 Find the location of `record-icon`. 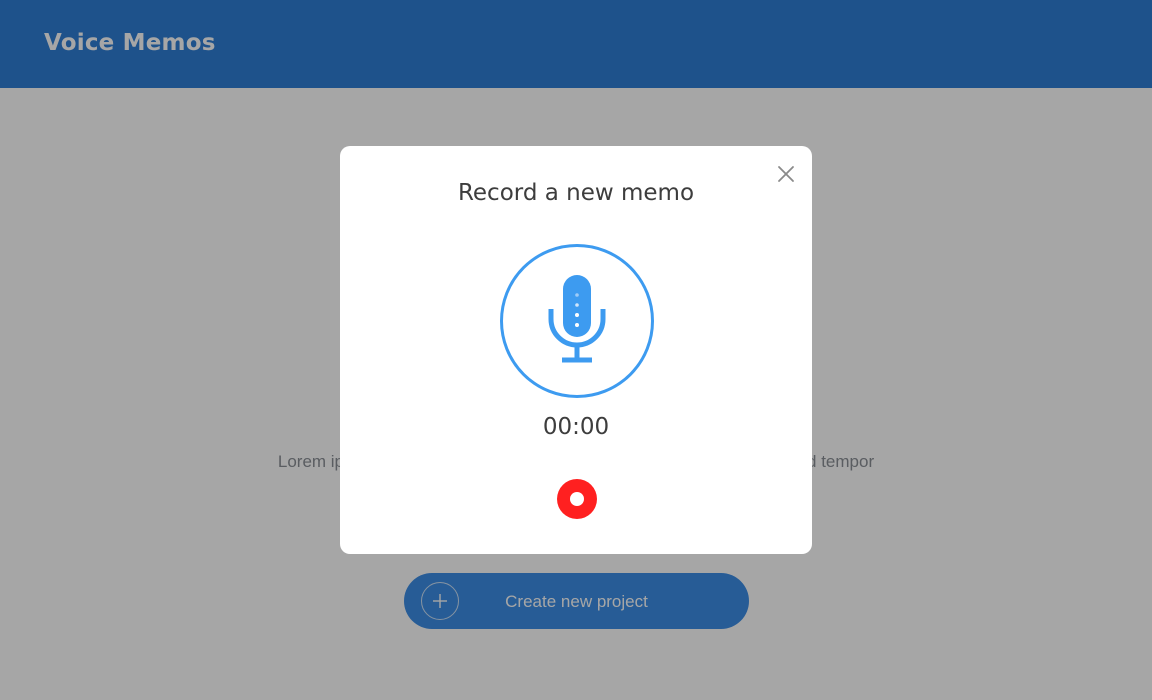

record-icon is located at coordinates (577, 499).